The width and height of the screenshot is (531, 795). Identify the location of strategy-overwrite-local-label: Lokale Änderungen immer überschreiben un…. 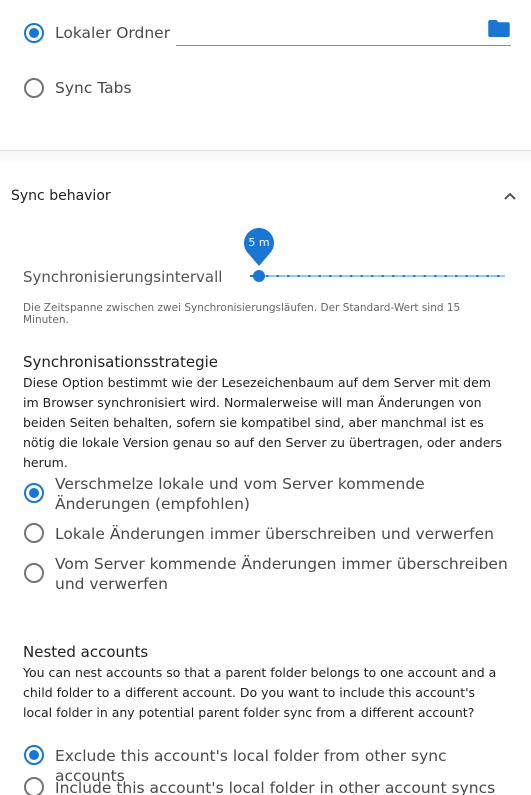
(274, 534).